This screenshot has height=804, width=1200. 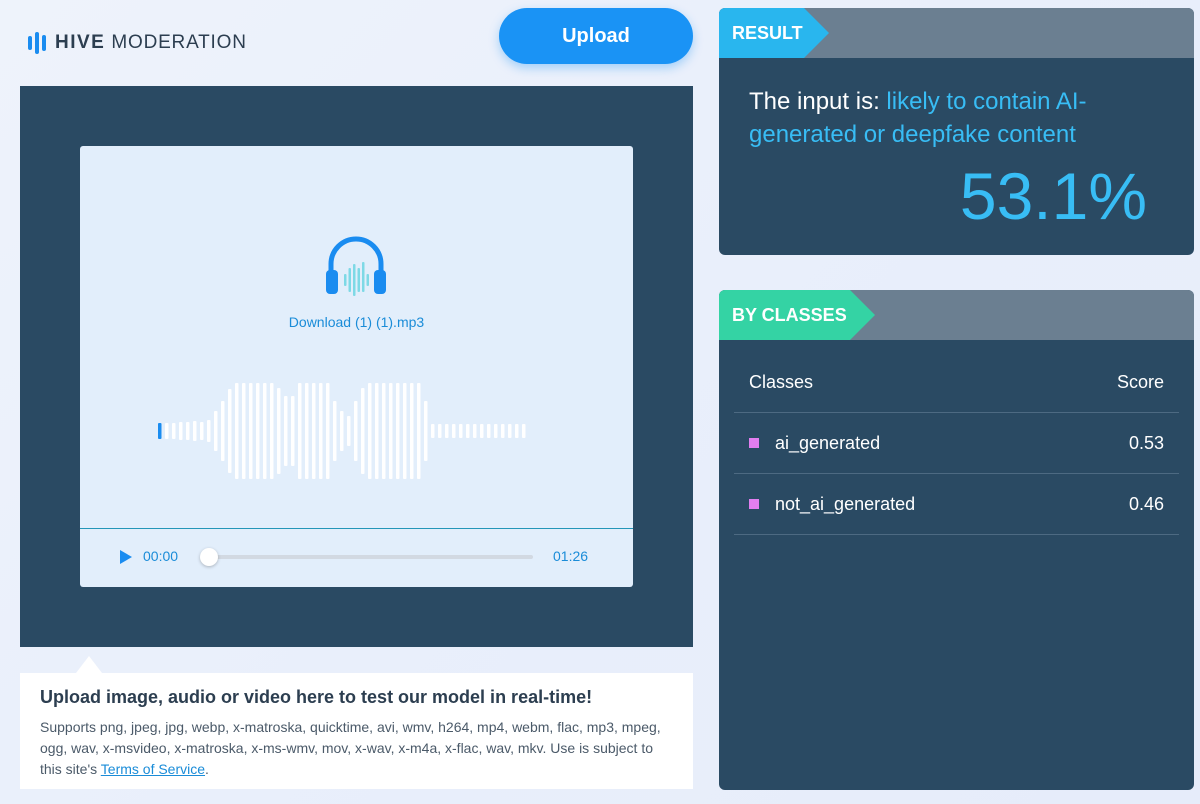 What do you see at coordinates (767, 33) in the screenshot?
I see `result-tag-label: RESULT` at bounding box center [767, 33].